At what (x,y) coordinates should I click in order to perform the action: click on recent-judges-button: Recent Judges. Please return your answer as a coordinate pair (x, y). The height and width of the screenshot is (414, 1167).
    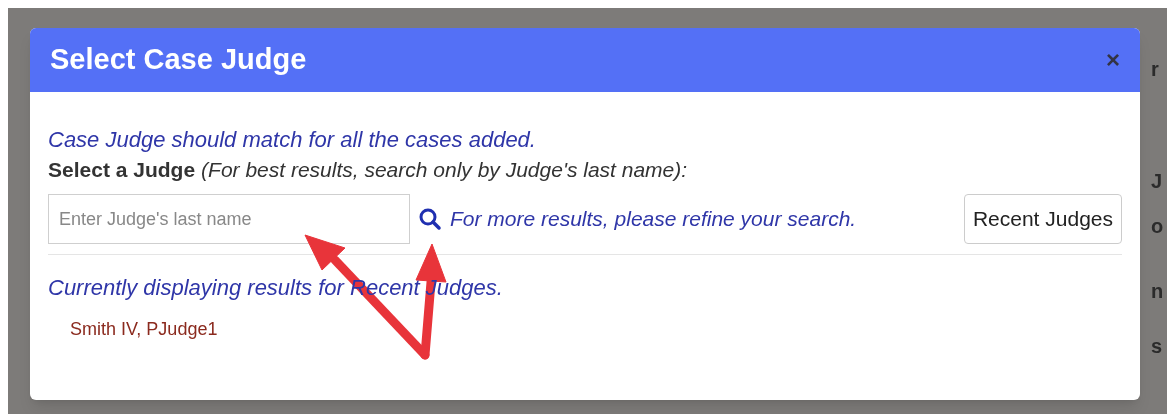
    Looking at the image, I should click on (1042, 219).